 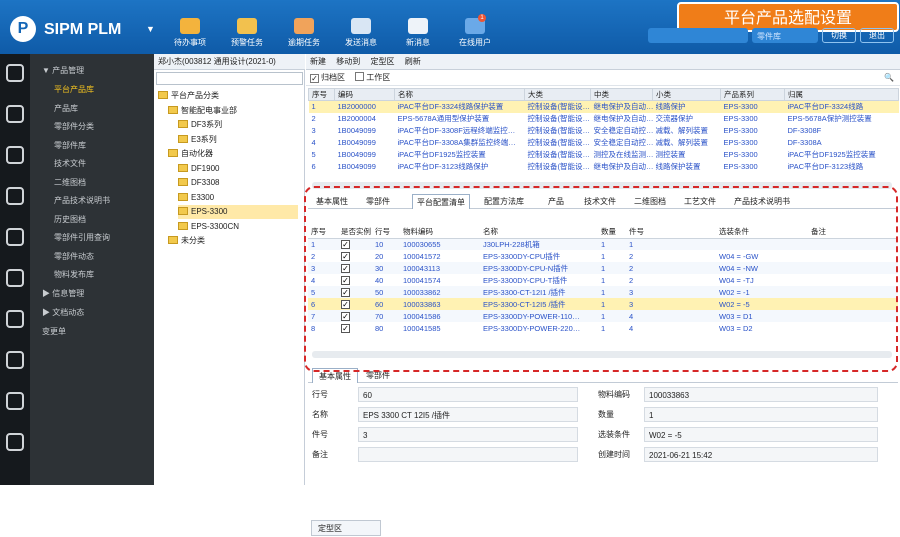 What do you see at coordinates (698, 35) in the screenshot?
I see `header-search-input` at bounding box center [698, 35].